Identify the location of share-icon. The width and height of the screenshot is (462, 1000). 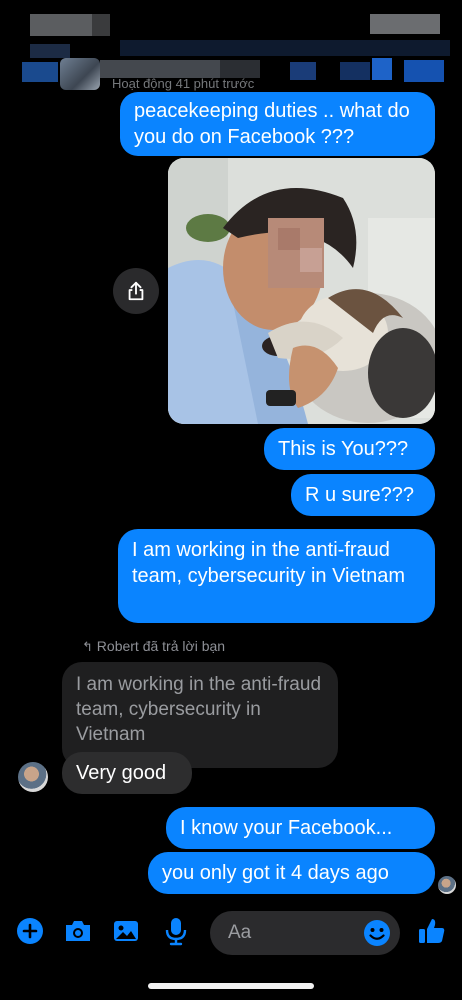
(136, 291).